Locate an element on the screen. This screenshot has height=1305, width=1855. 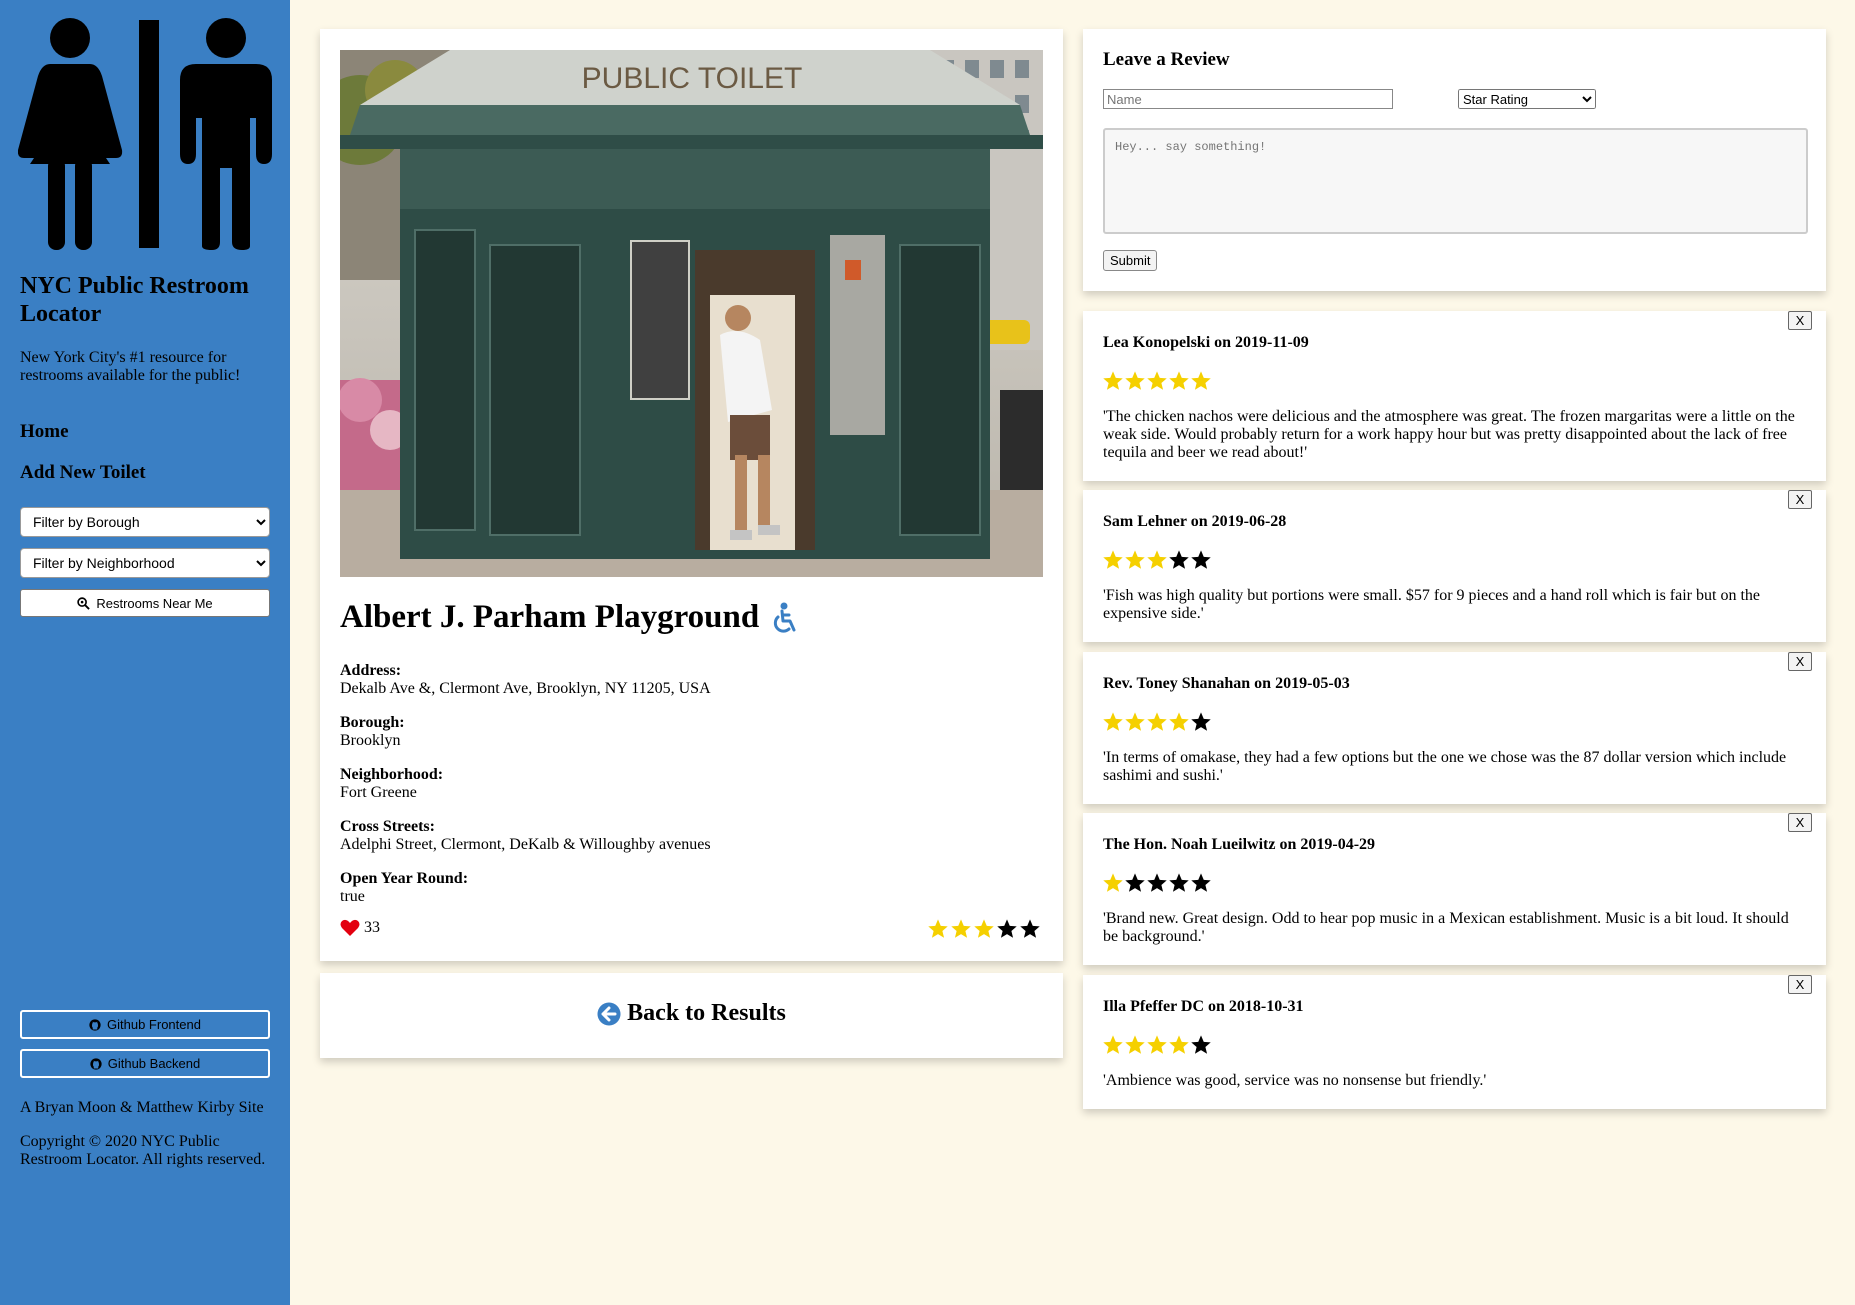
restroom-logo-icon is located at coordinates (145, 134).